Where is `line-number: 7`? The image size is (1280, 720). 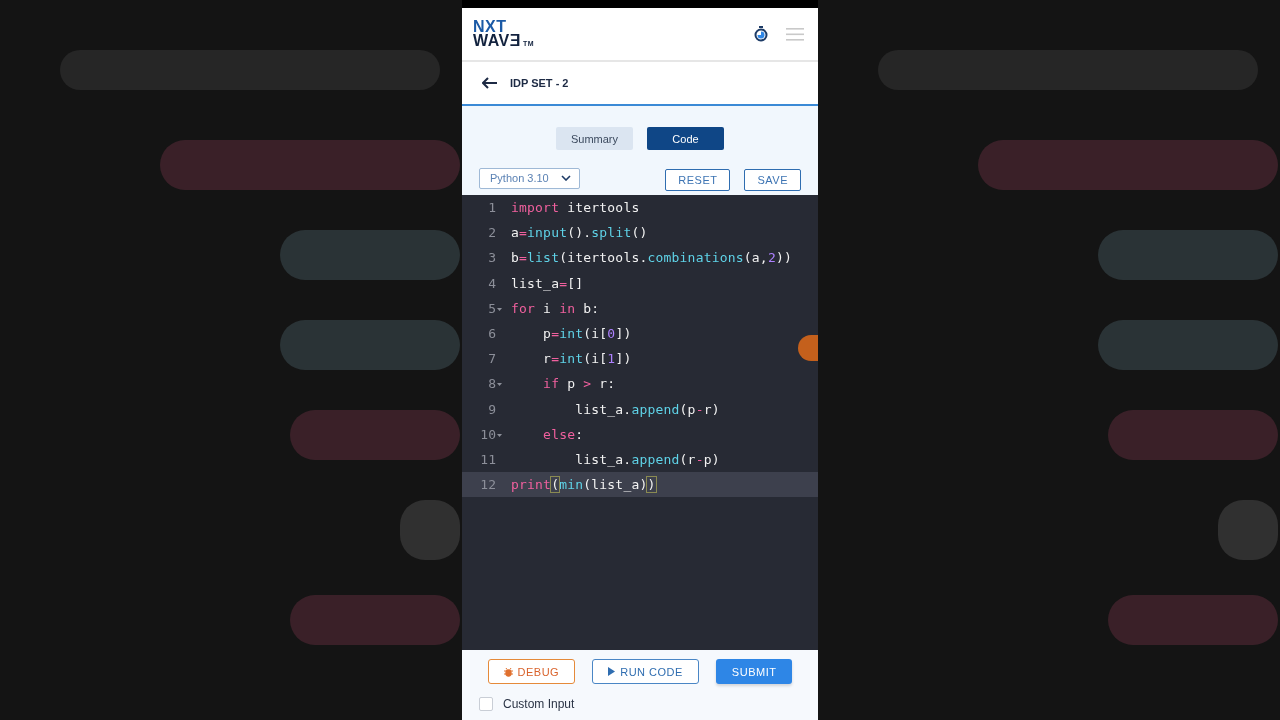
line-number: 7 is located at coordinates (491, 359).